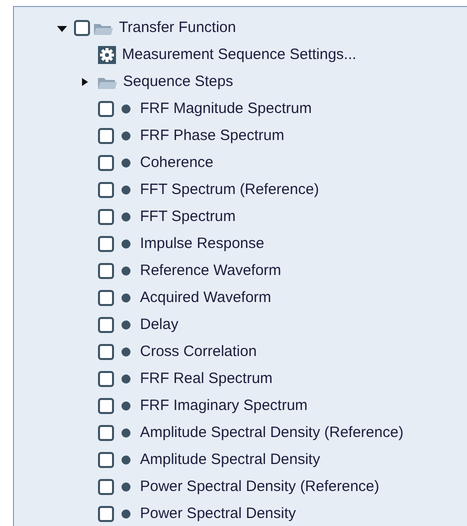 Image resolution: width=467 pixels, height=526 pixels. What do you see at coordinates (177, 162) in the screenshot?
I see `item-label: Coherence` at bounding box center [177, 162].